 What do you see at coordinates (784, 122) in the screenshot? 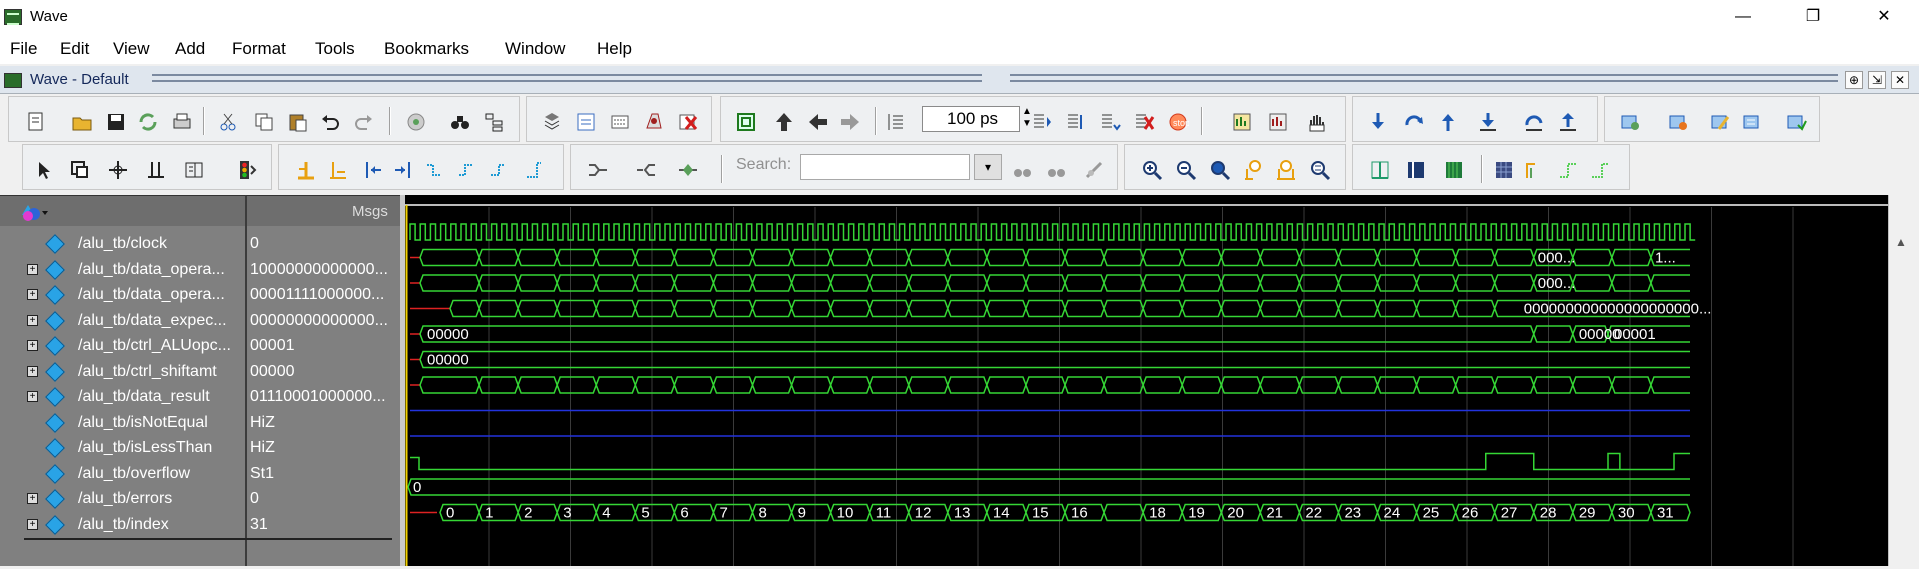
I see `up-arrow-icon` at bounding box center [784, 122].